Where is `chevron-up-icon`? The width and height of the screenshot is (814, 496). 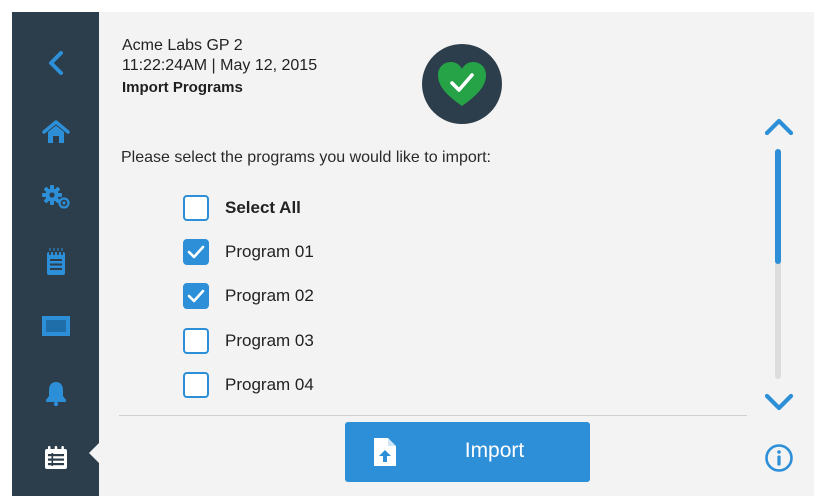
chevron-up-icon is located at coordinates (779, 127).